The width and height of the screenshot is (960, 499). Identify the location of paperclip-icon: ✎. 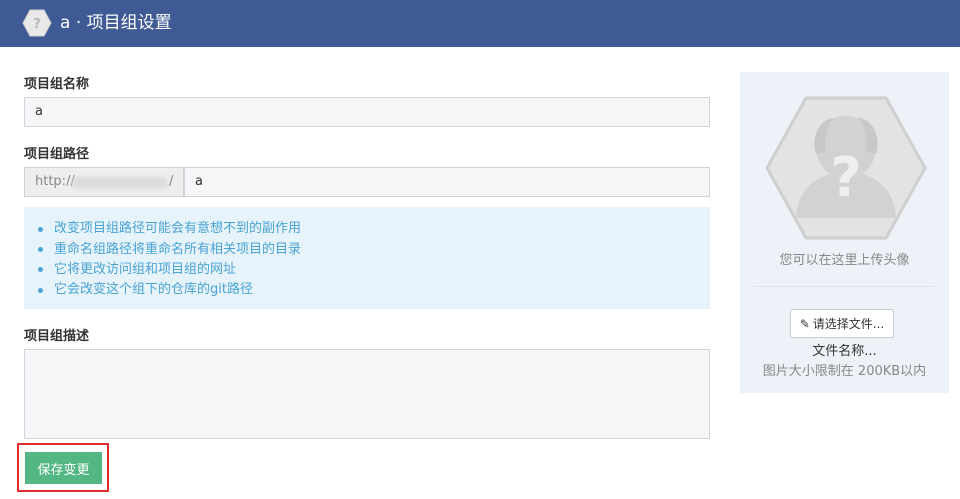
(804, 323).